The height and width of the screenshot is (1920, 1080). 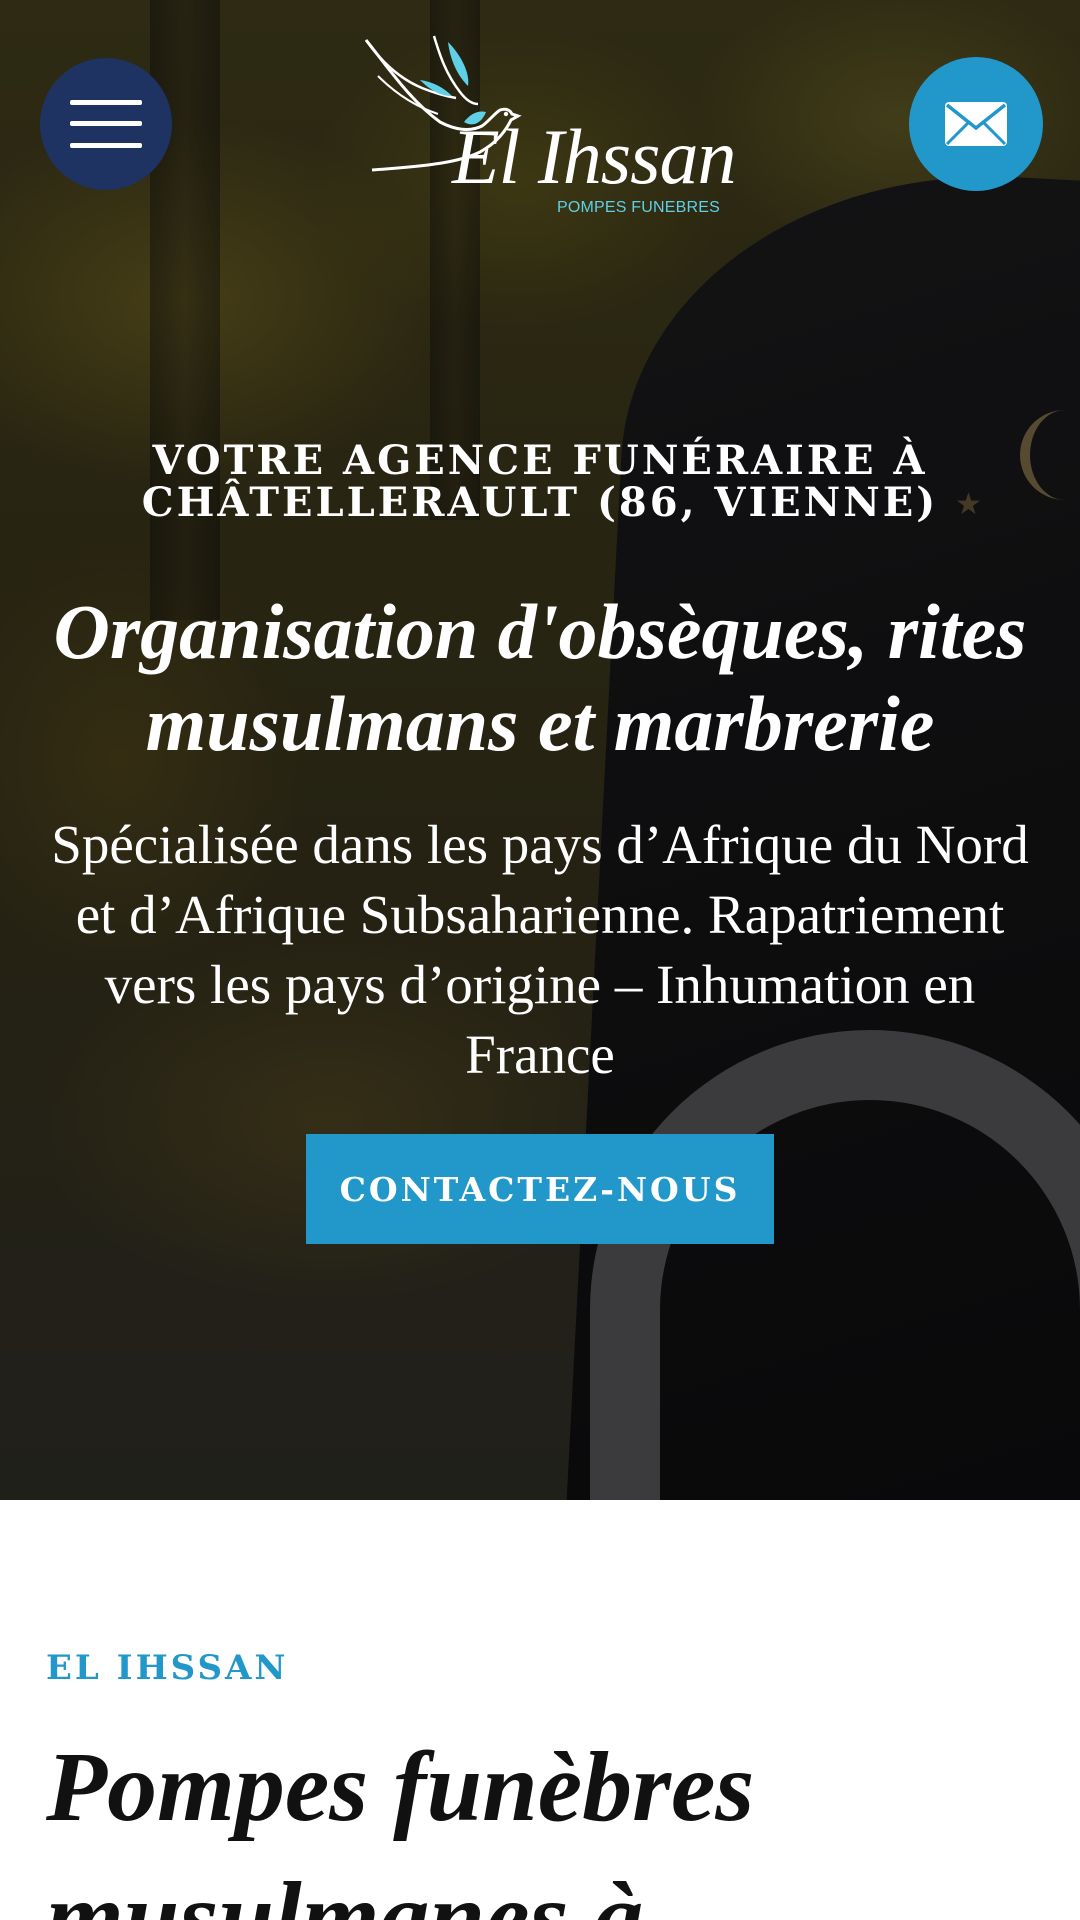 I want to click on contact-mail-button, so click(x=976, y=124).